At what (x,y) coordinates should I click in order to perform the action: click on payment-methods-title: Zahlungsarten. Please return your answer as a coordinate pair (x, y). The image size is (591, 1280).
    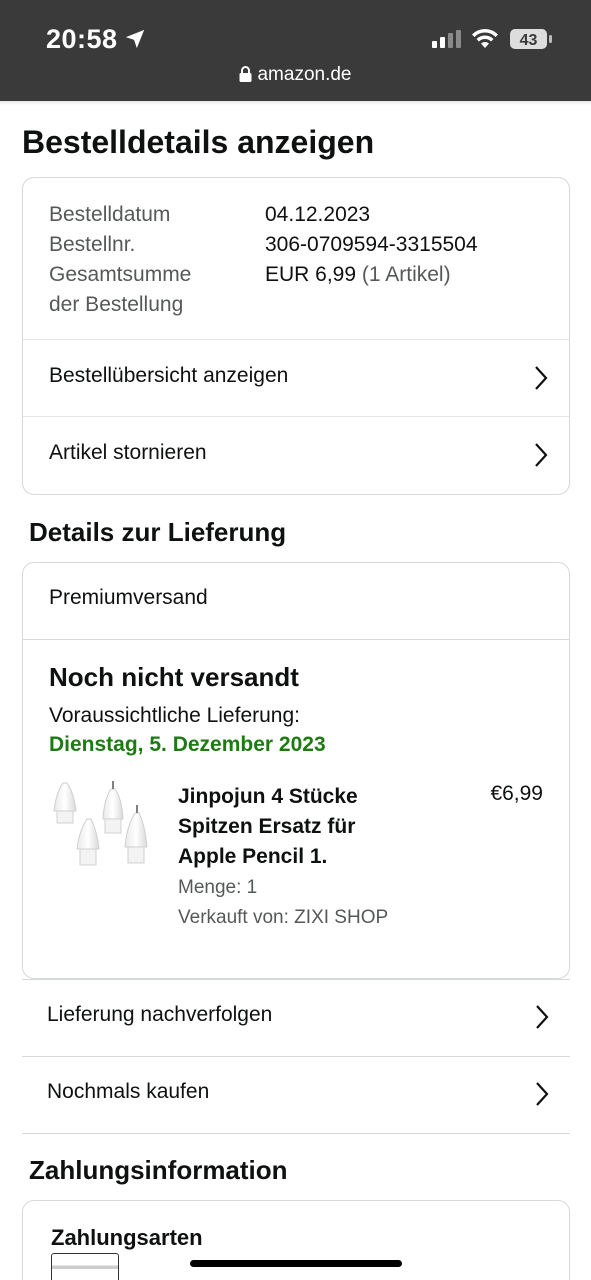
    Looking at the image, I should click on (127, 1237).